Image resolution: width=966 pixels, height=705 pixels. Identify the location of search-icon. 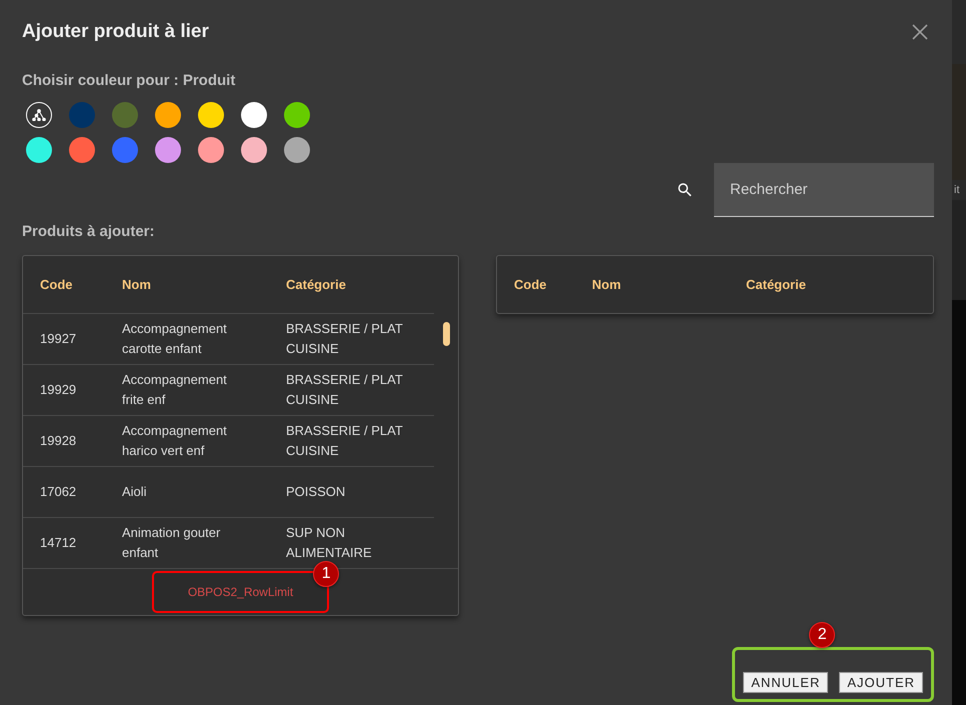
(685, 190).